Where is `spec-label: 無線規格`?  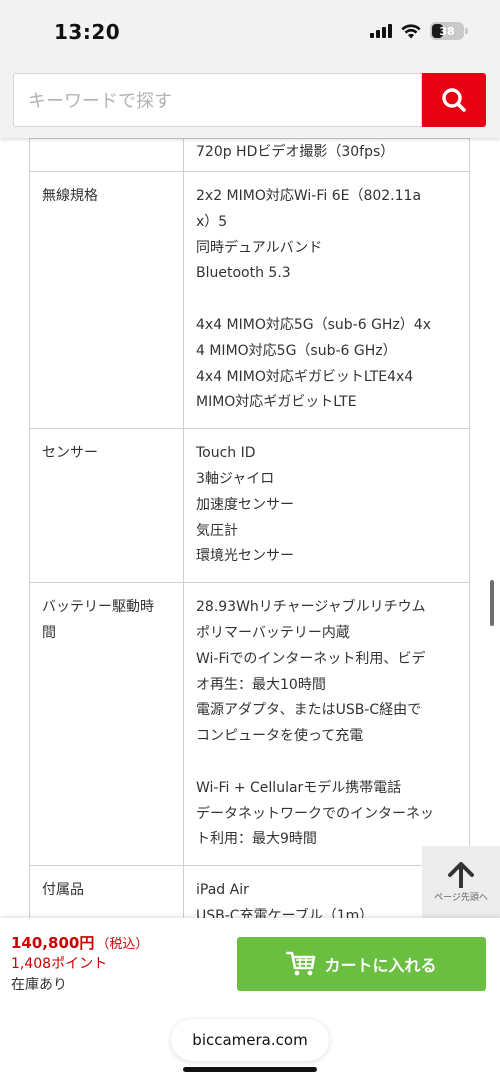 spec-label: 無線規格 is located at coordinates (106, 300).